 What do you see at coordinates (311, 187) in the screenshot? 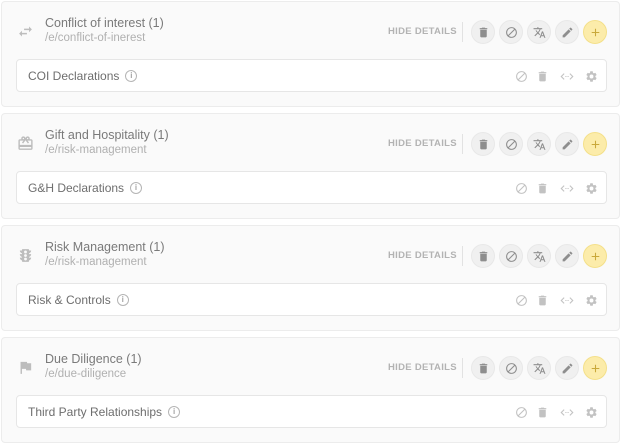
I see `sub-item-row: G&H Declarations i` at bounding box center [311, 187].